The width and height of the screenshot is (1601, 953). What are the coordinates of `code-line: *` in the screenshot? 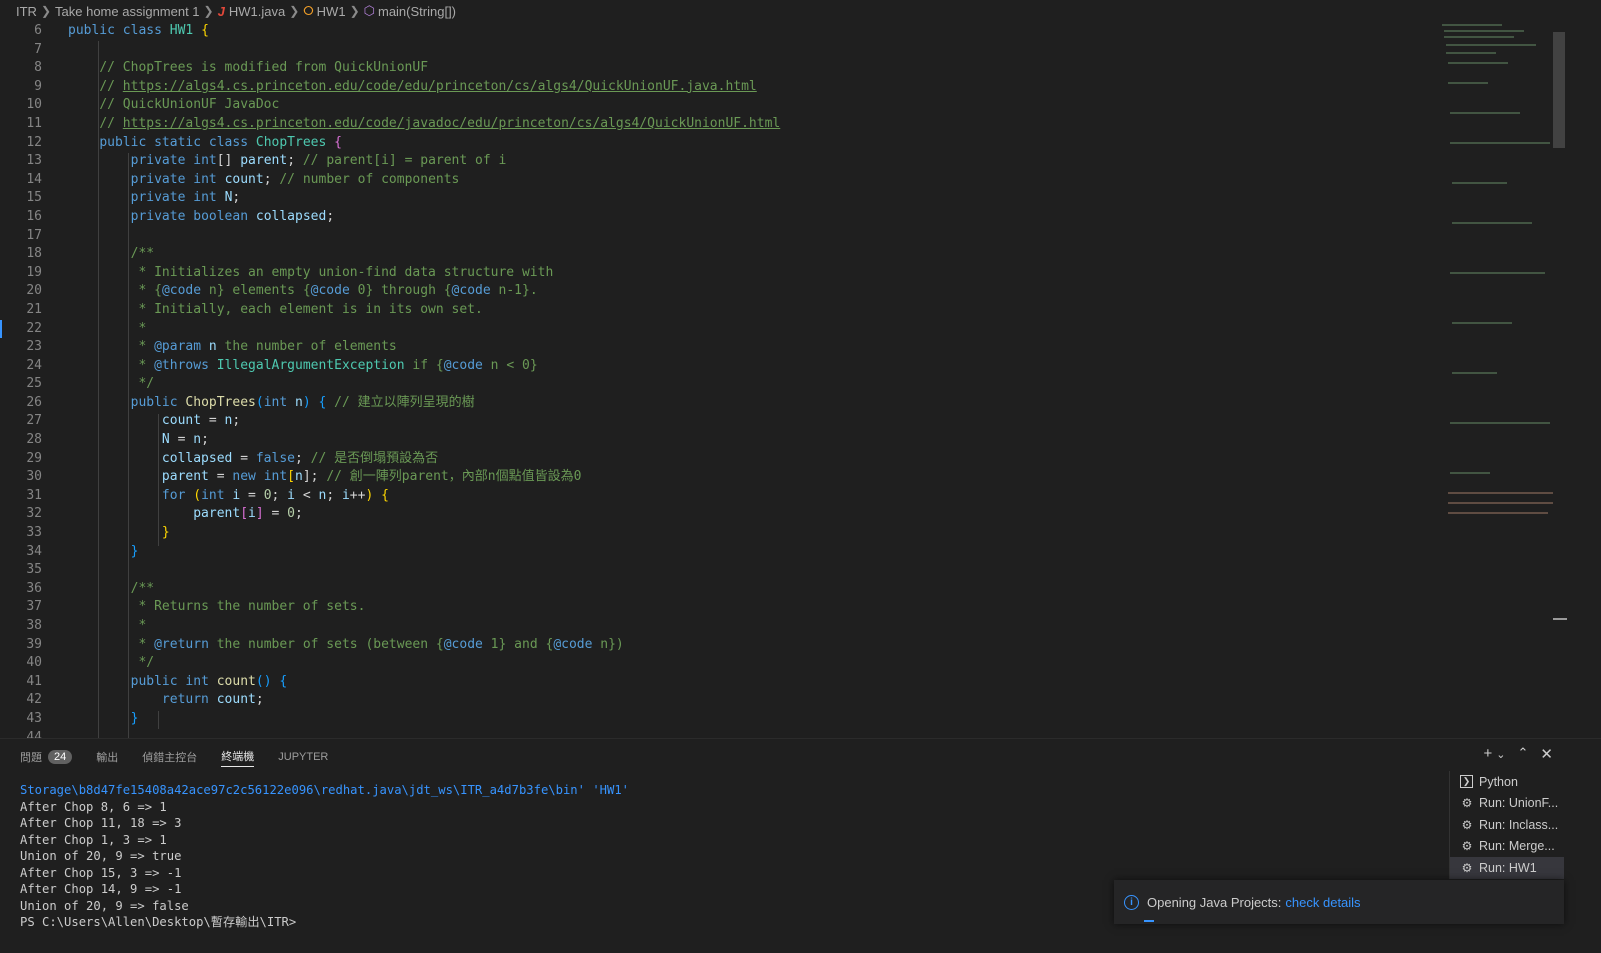 It's located at (748, 329).